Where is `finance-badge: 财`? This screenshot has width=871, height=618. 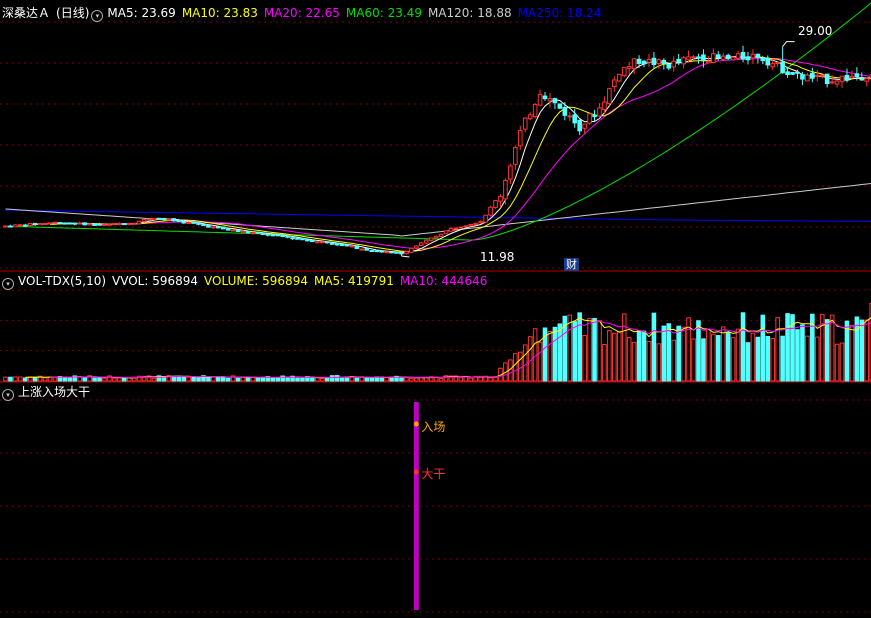
finance-badge: 财 is located at coordinates (571, 264).